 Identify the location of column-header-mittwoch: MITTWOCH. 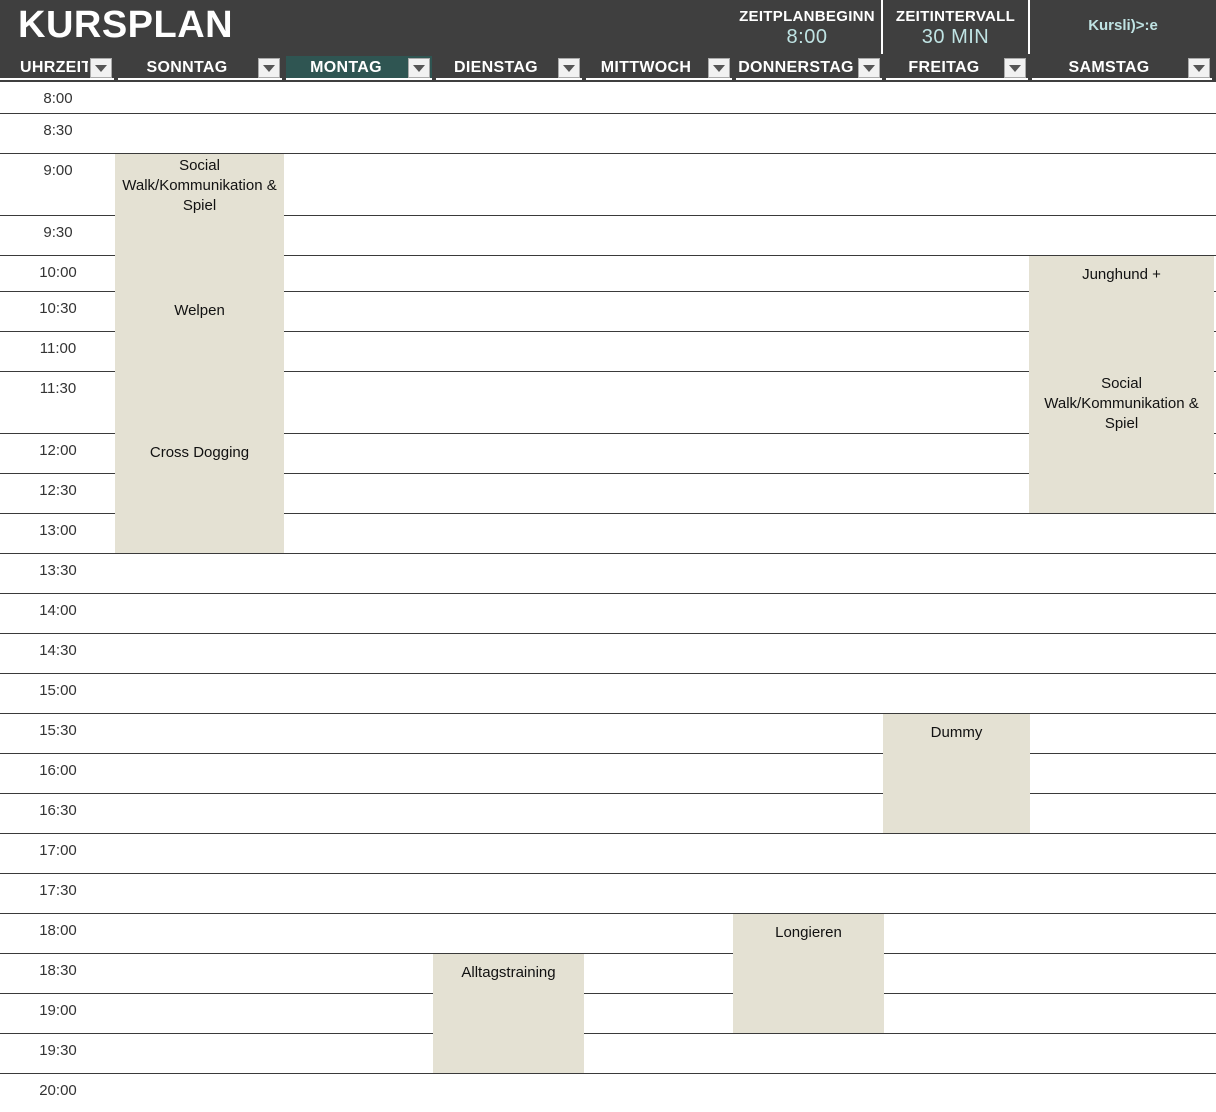
(659, 68).